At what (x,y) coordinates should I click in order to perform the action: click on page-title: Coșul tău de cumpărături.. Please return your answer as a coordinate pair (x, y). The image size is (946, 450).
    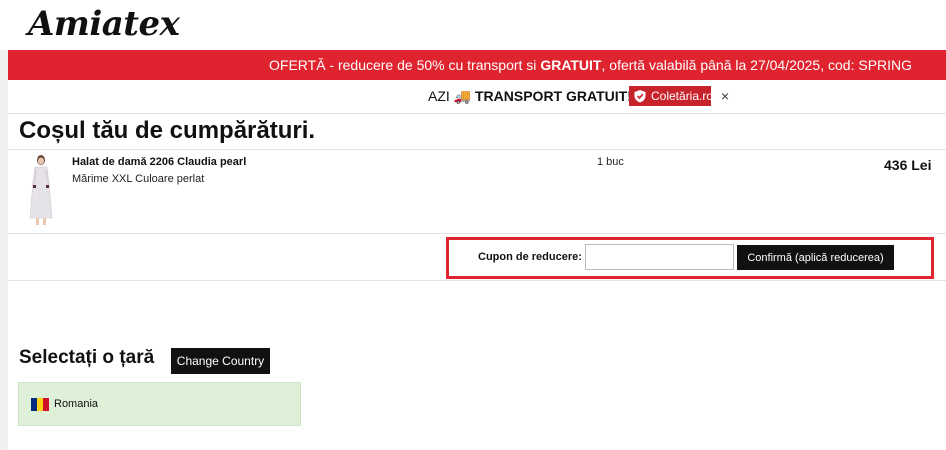
    Looking at the image, I should click on (167, 130).